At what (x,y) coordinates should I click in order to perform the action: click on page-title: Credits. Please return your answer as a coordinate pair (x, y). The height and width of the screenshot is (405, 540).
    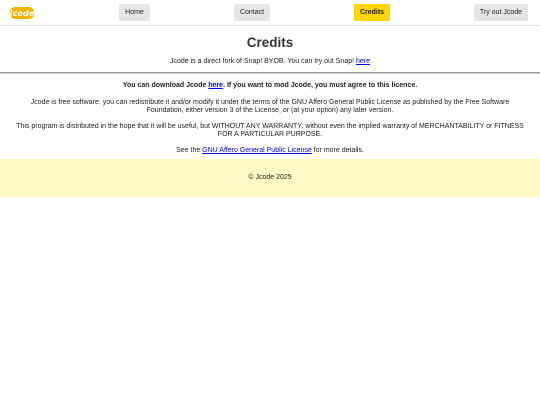
    Looking at the image, I should click on (270, 42).